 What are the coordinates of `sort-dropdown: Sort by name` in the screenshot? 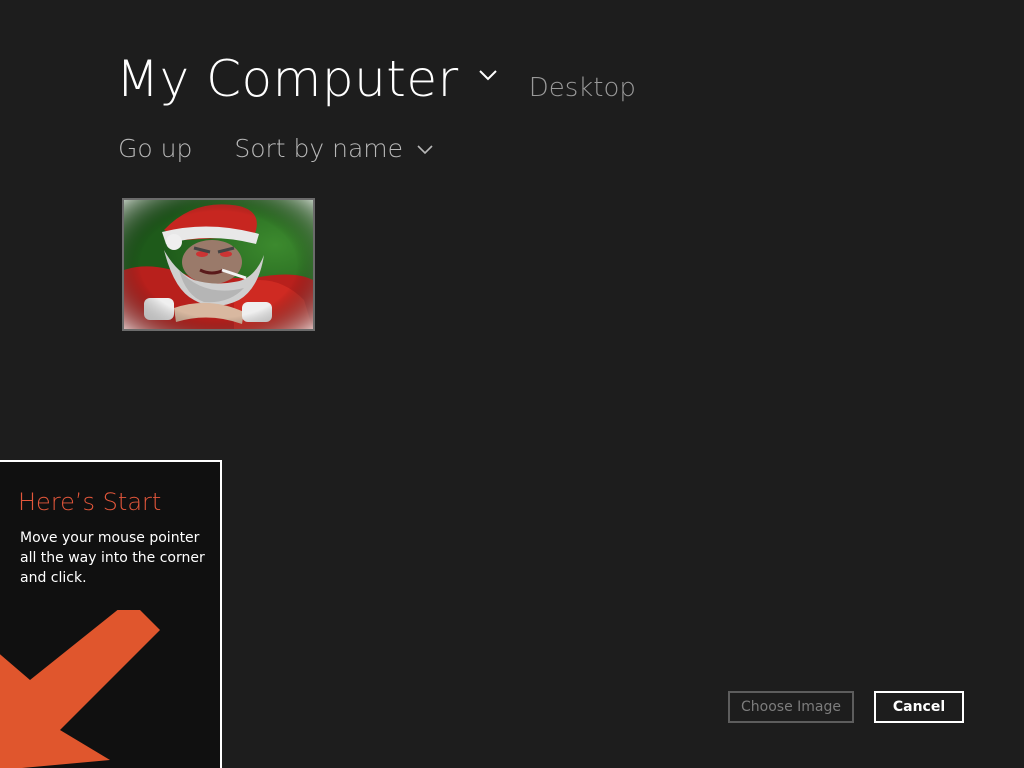 It's located at (334, 148).